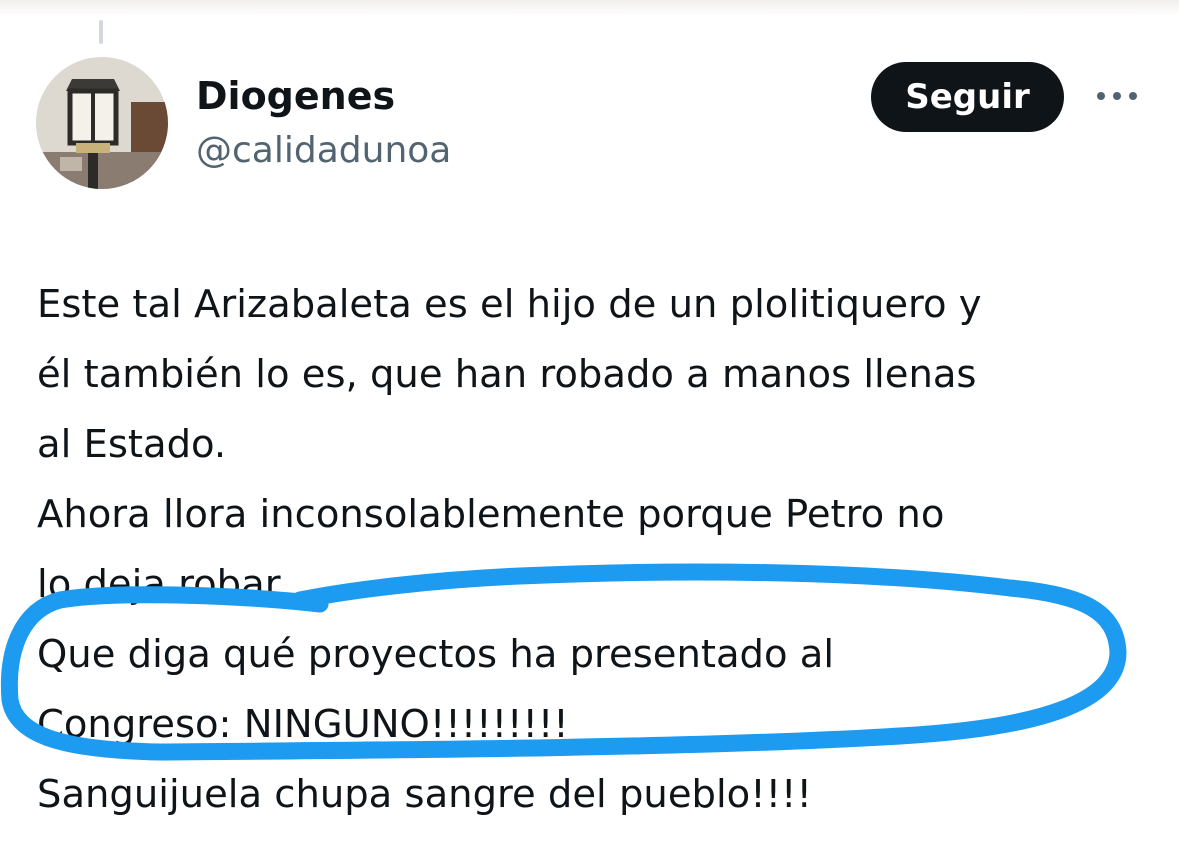 The image size is (1179, 861). I want to click on more-horizontal-icon, so click(1117, 96).